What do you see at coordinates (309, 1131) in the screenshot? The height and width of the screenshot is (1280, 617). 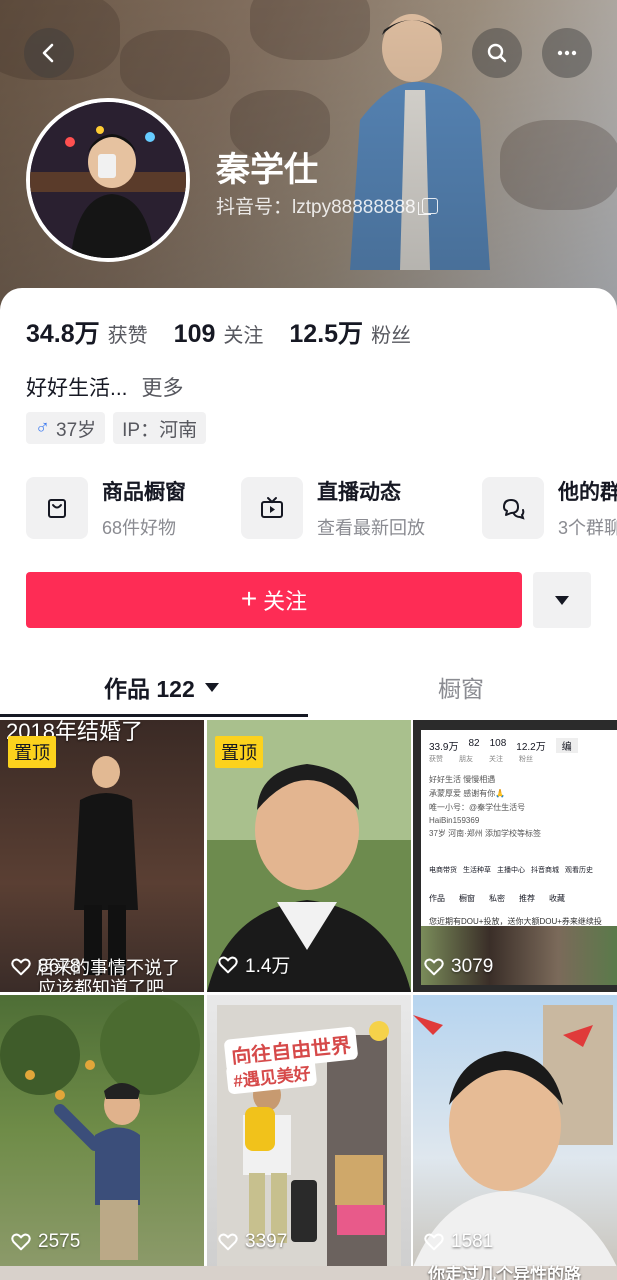 I see `video-tile: 向往自由世界 #遇见美好 3397` at bounding box center [309, 1131].